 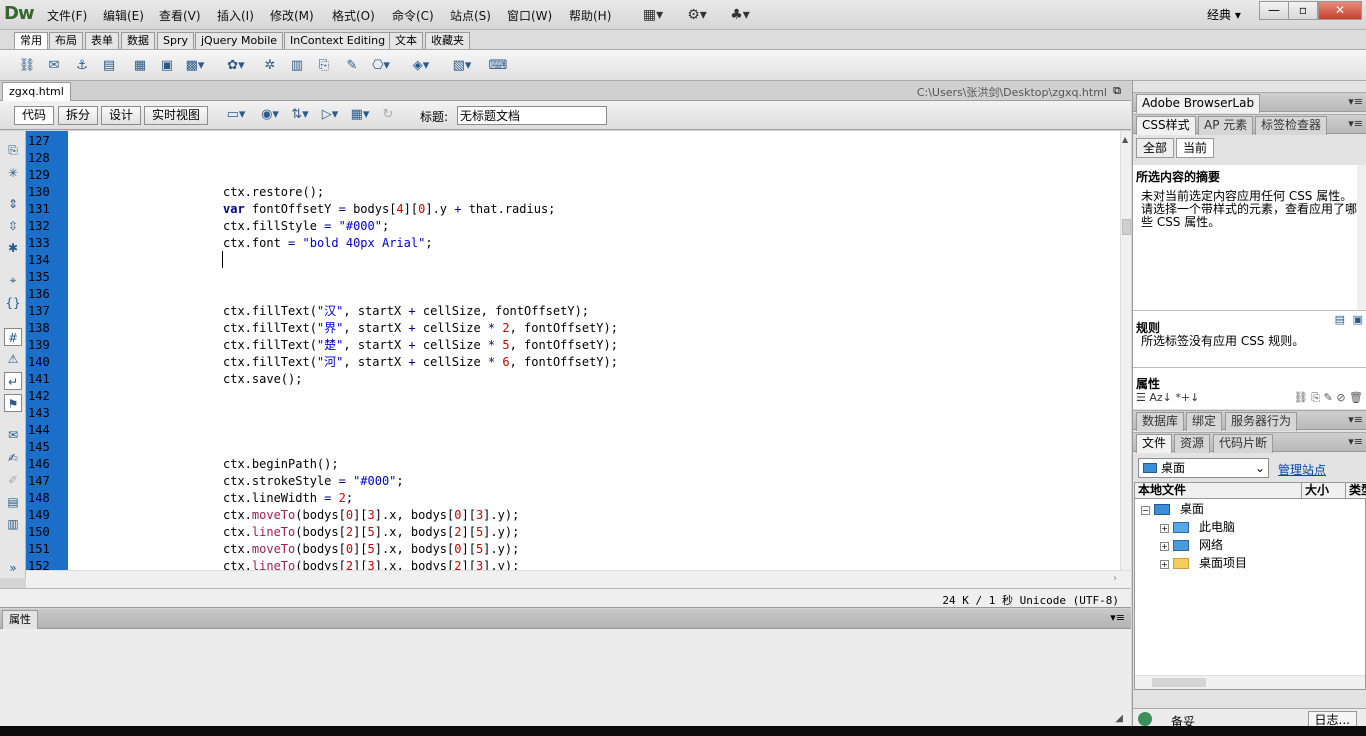 I want to click on css-current-button: 当前, so click(x=1195, y=148).